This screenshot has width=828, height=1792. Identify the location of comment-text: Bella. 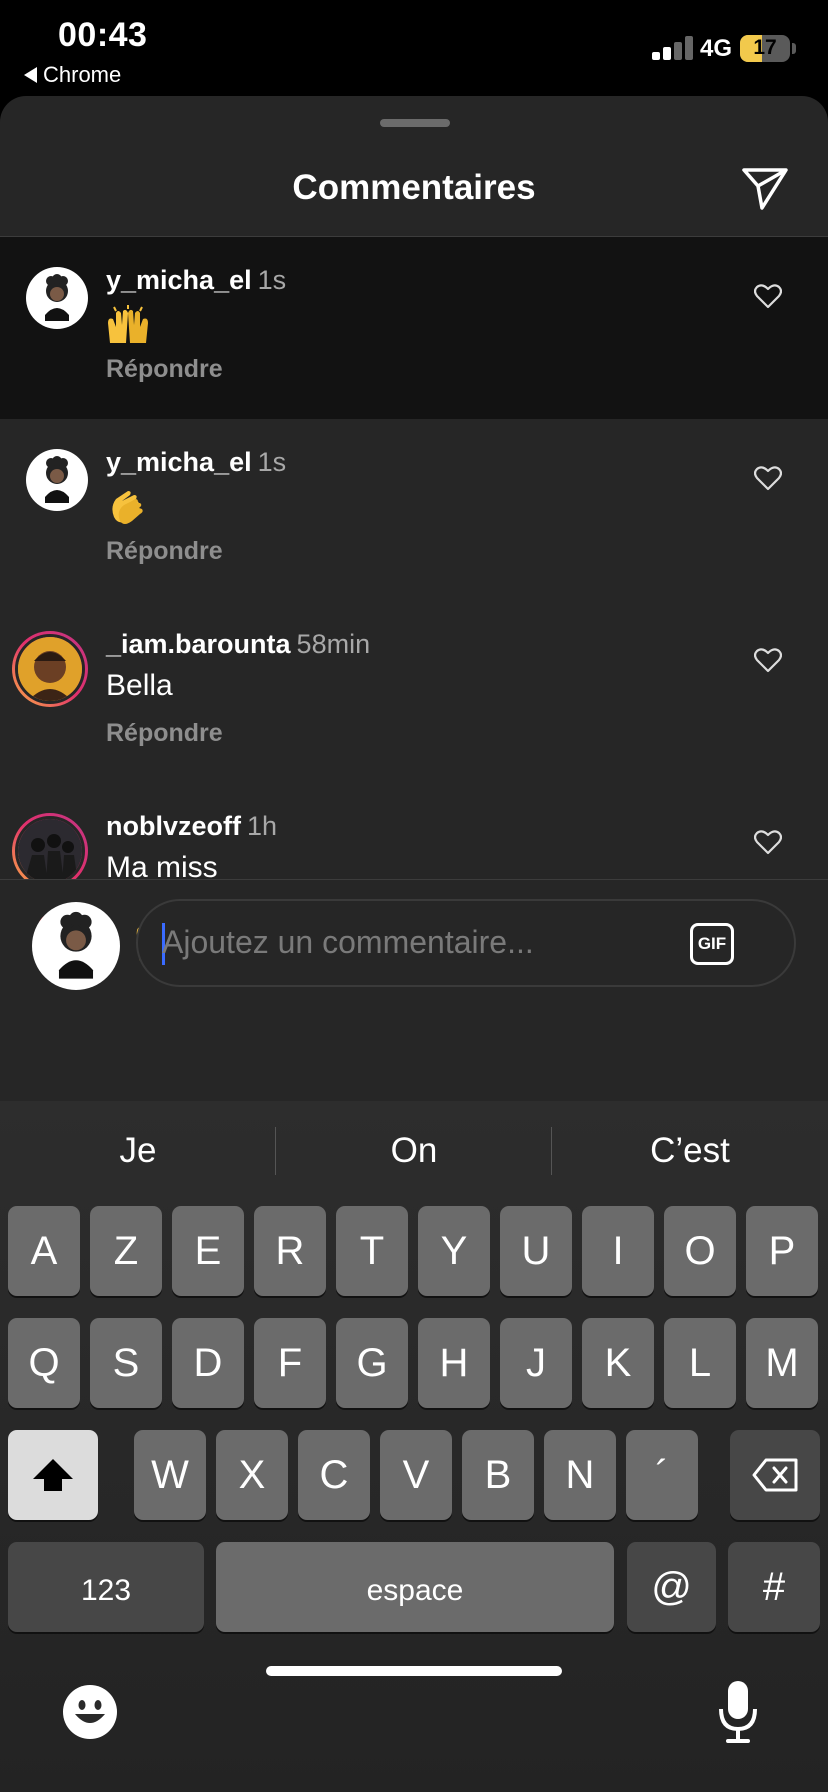
(139, 685).